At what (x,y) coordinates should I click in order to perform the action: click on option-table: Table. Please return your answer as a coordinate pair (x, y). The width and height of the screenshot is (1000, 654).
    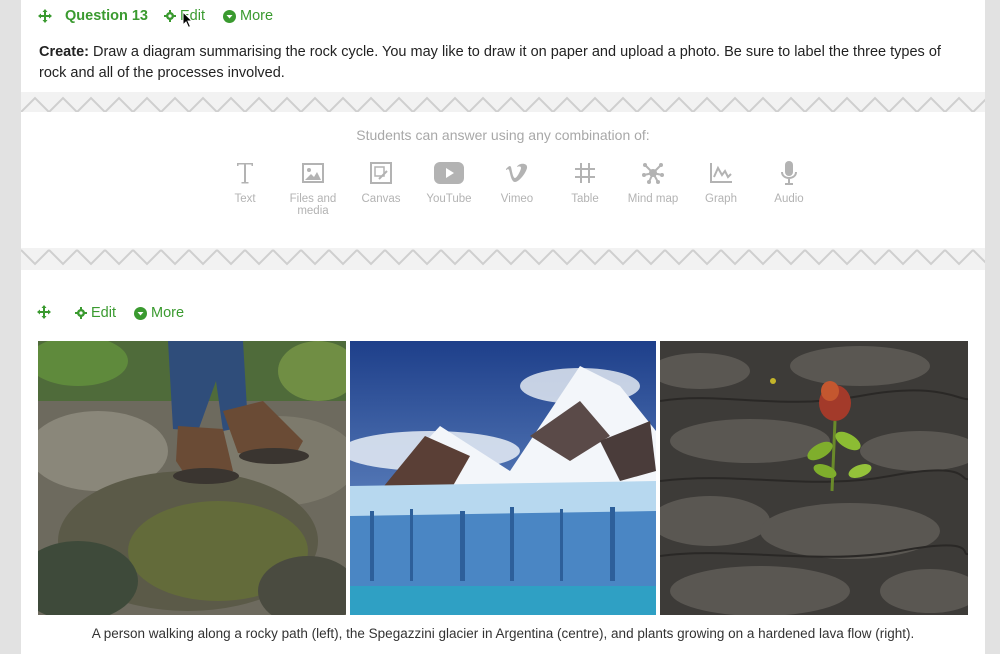
    Looking at the image, I should click on (585, 187).